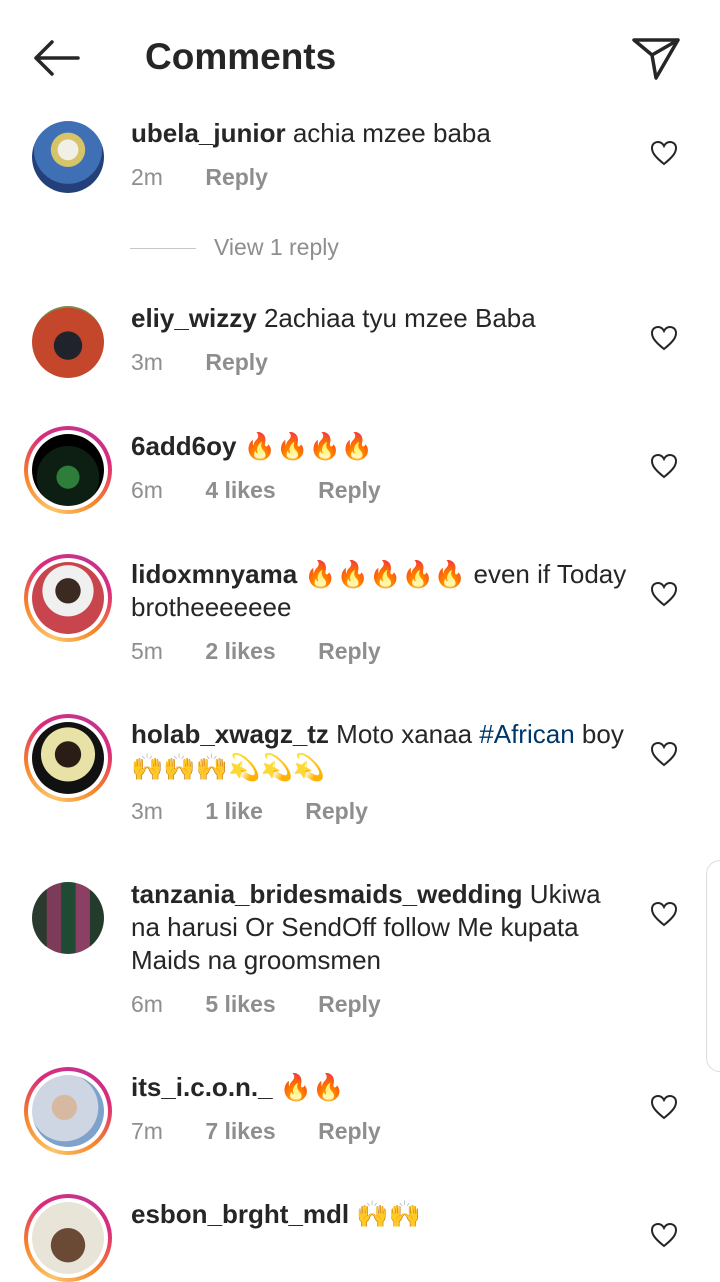 The height and width of the screenshot is (1282, 720). What do you see at coordinates (240, 1214) in the screenshot?
I see `comment-username: esbon_brght_mdl` at bounding box center [240, 1214].